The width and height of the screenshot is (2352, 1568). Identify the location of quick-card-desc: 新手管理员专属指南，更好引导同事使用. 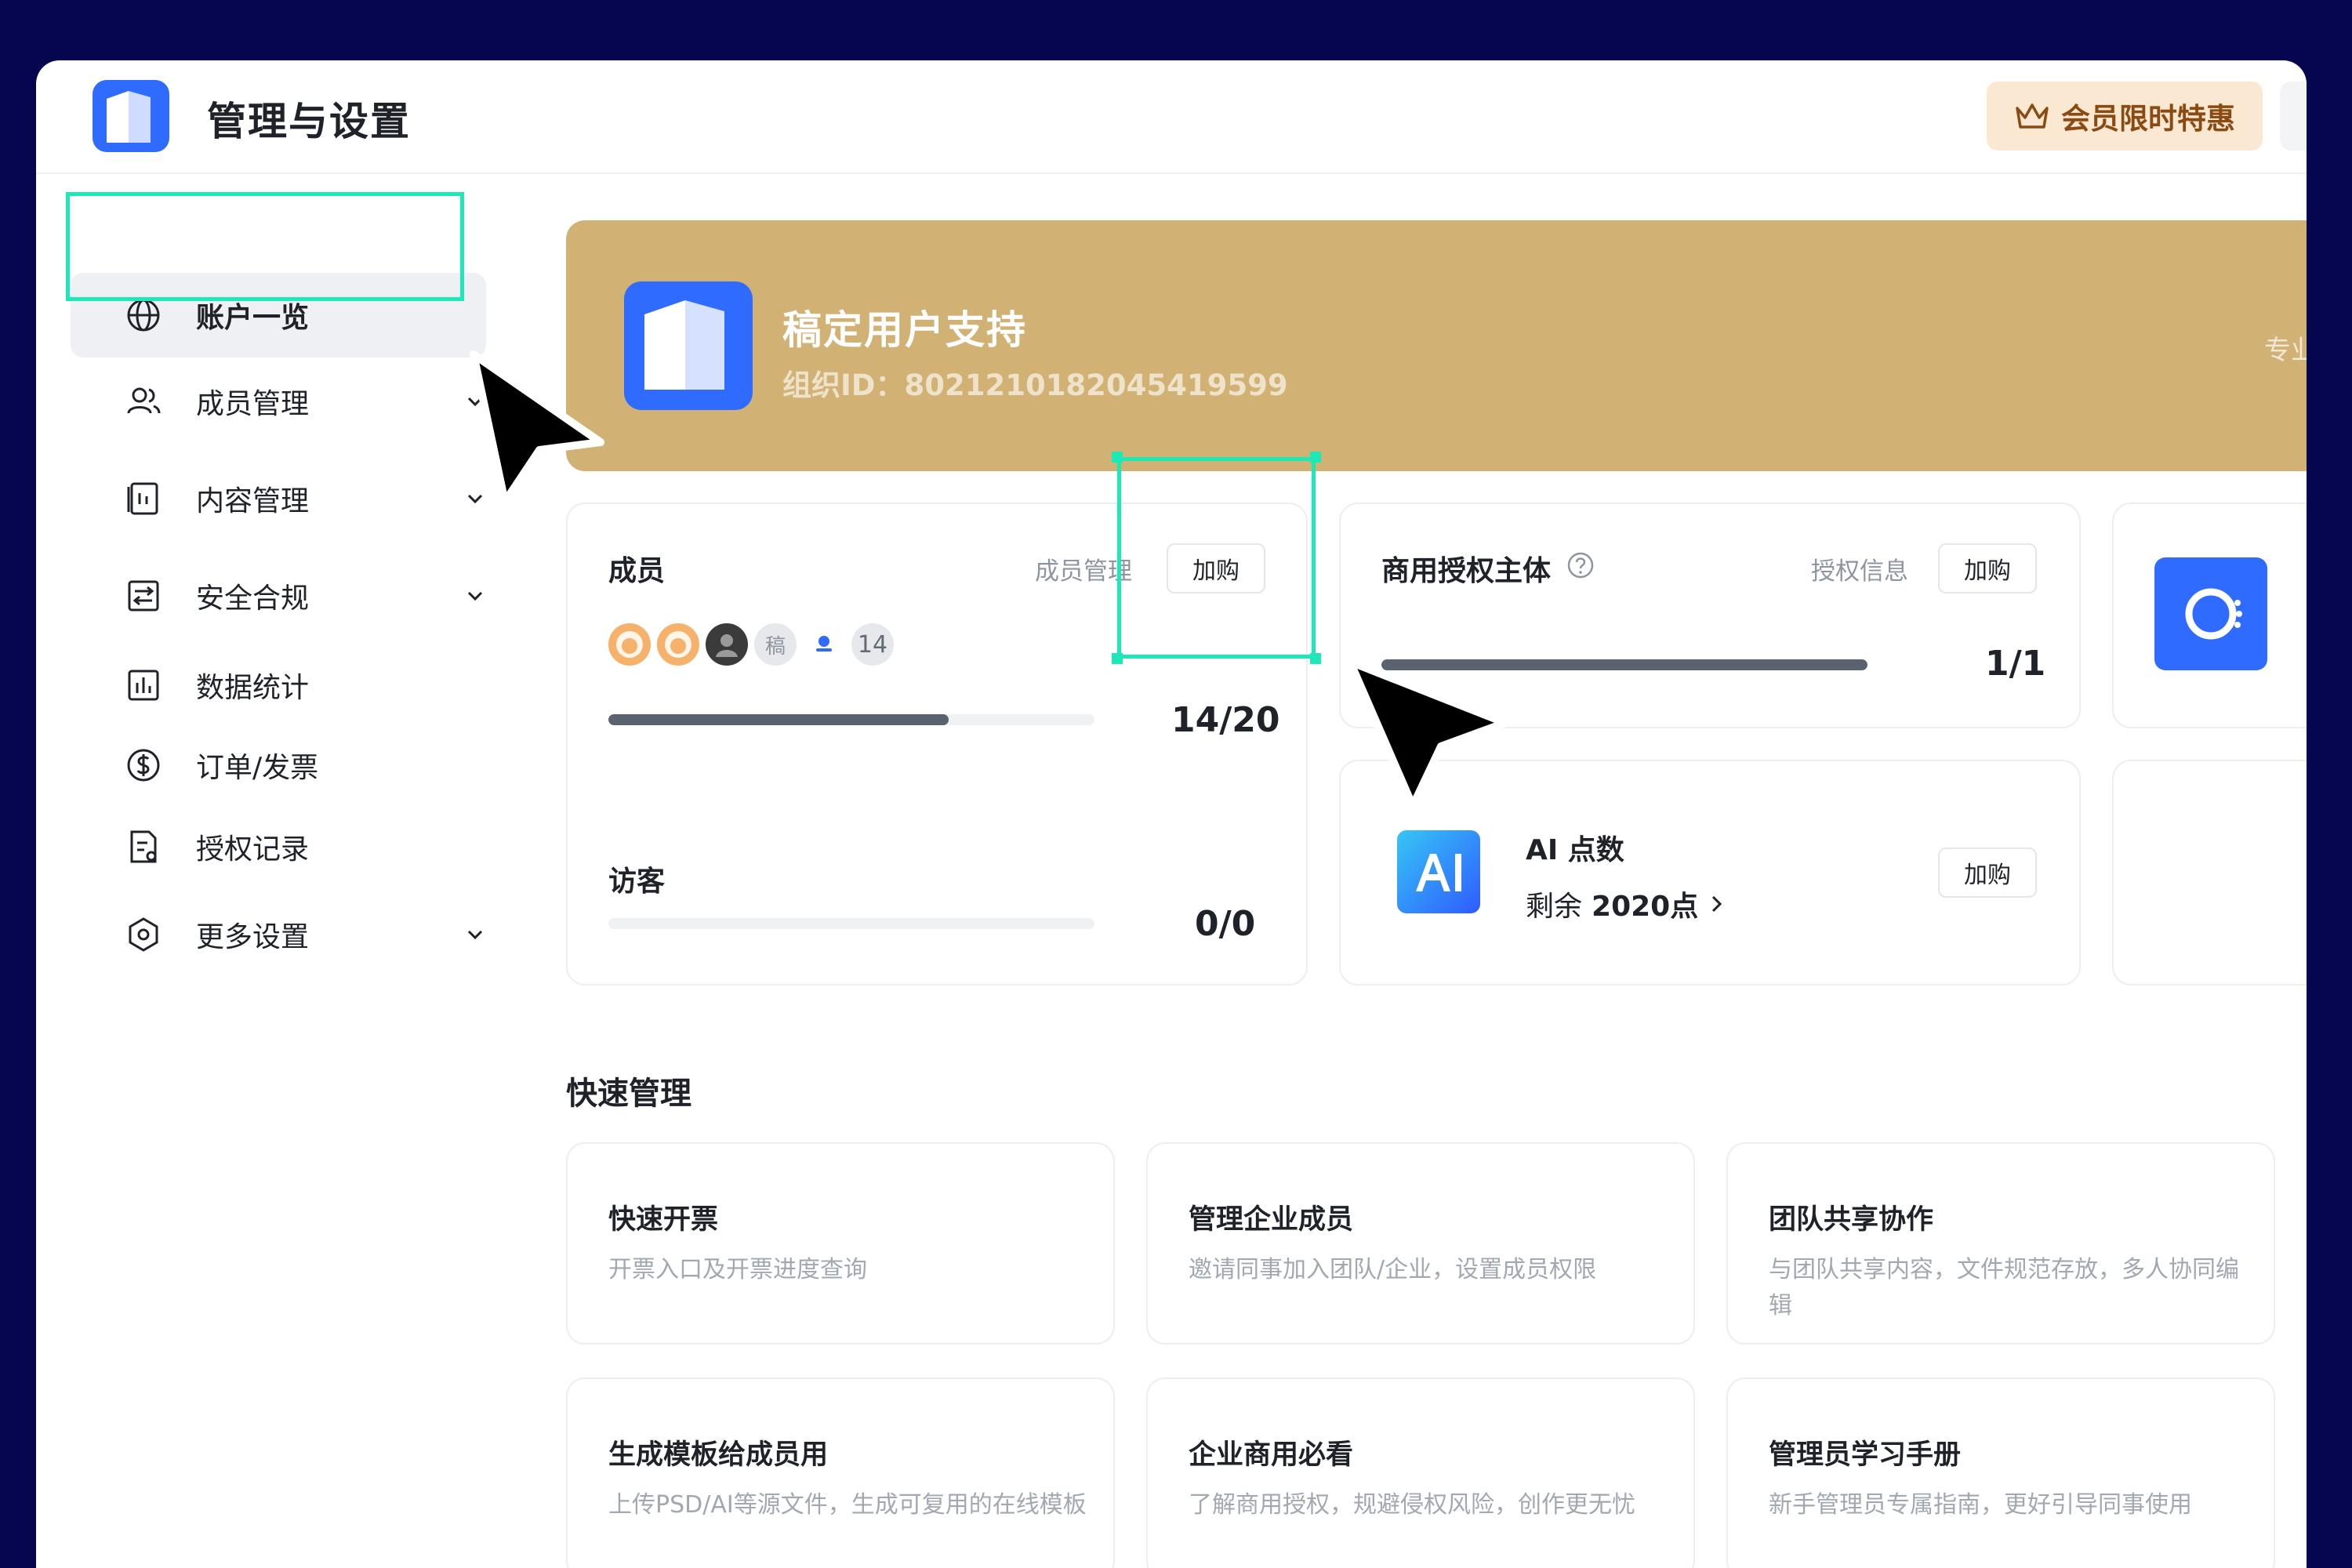
(1980, 1505).